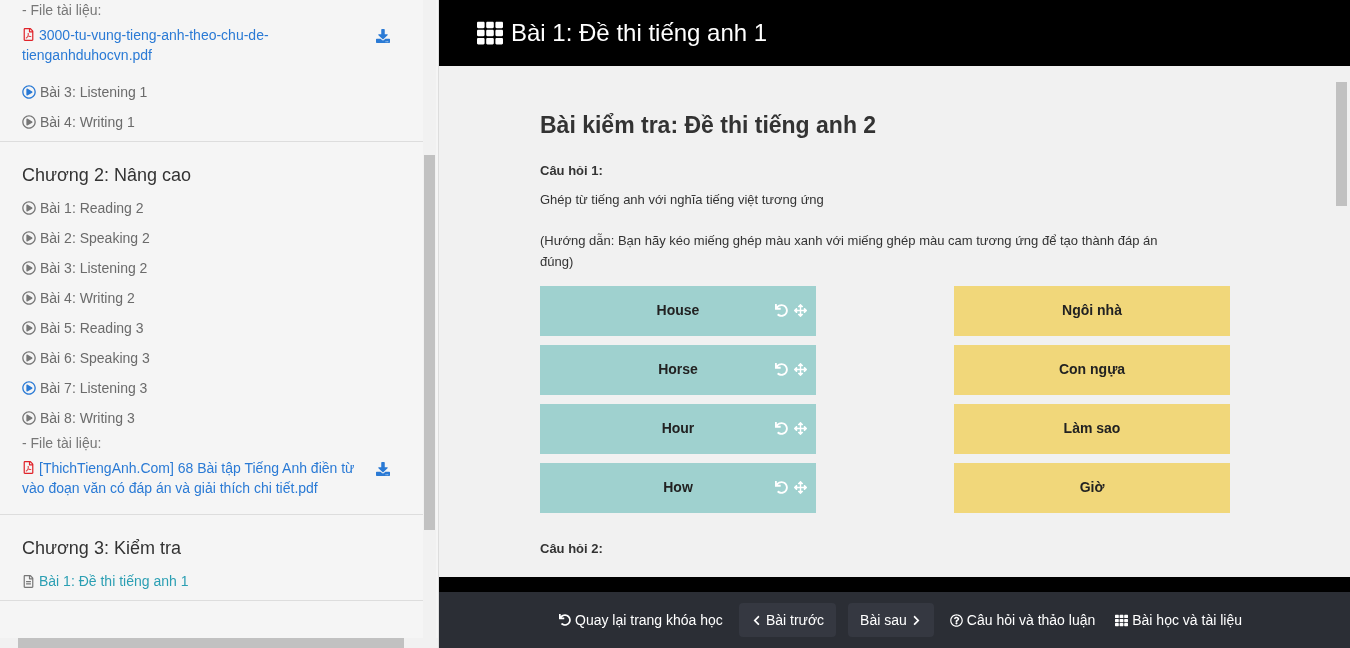 The image size is (1350, 648). Describe the element at coordinates (212, 238) in the screenshot. I see `lesson-link: Bài 2: Speaking 2` at that location.